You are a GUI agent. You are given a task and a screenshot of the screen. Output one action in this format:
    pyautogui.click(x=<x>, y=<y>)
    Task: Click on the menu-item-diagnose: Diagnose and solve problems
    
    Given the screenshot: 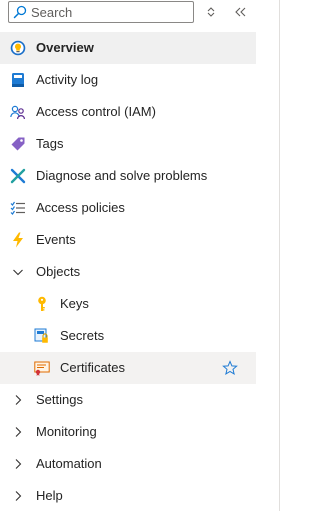 What is the action you would take?
    pyautogui.click(x=128, y=176)
    